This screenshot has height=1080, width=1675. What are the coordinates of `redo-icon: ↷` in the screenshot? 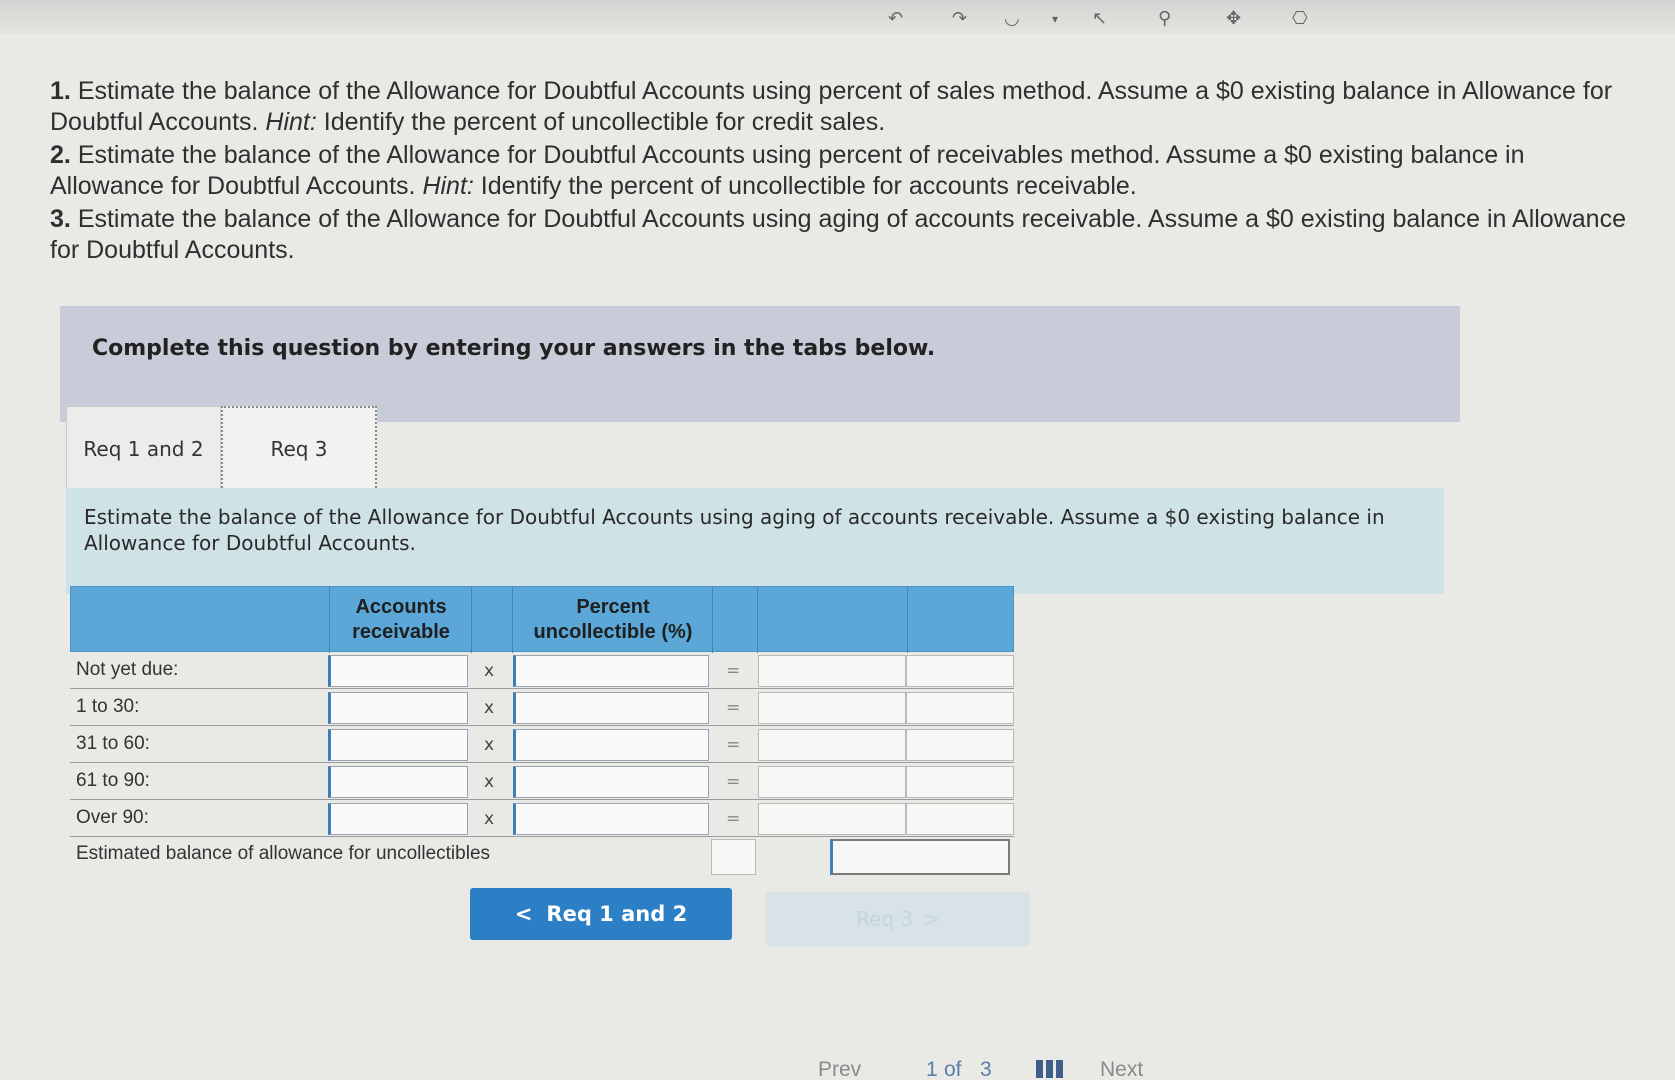 It's located at (959, 18).